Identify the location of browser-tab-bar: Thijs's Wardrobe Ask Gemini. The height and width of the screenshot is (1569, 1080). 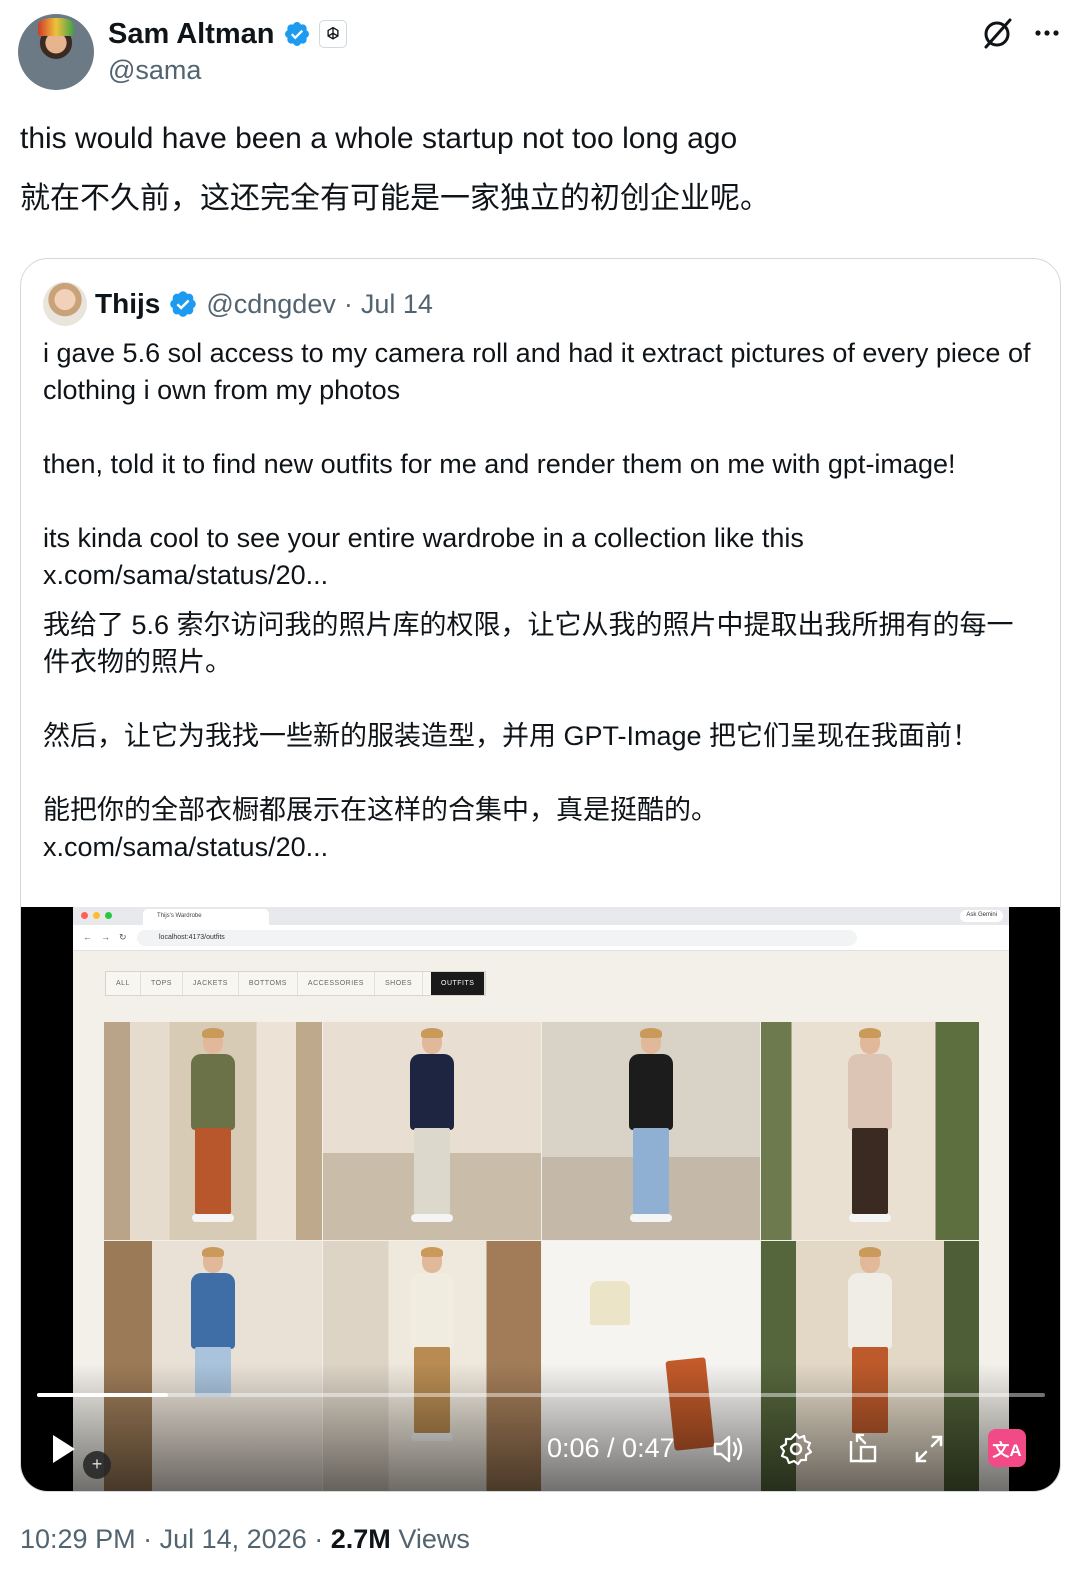
(541, 916).